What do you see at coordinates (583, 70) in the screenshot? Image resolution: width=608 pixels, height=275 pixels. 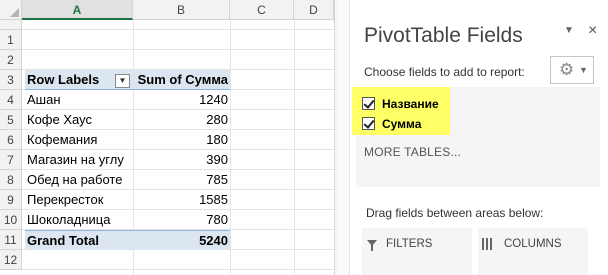 I see `chevron-down-icon: ▼` at bounding box center [583, 70].